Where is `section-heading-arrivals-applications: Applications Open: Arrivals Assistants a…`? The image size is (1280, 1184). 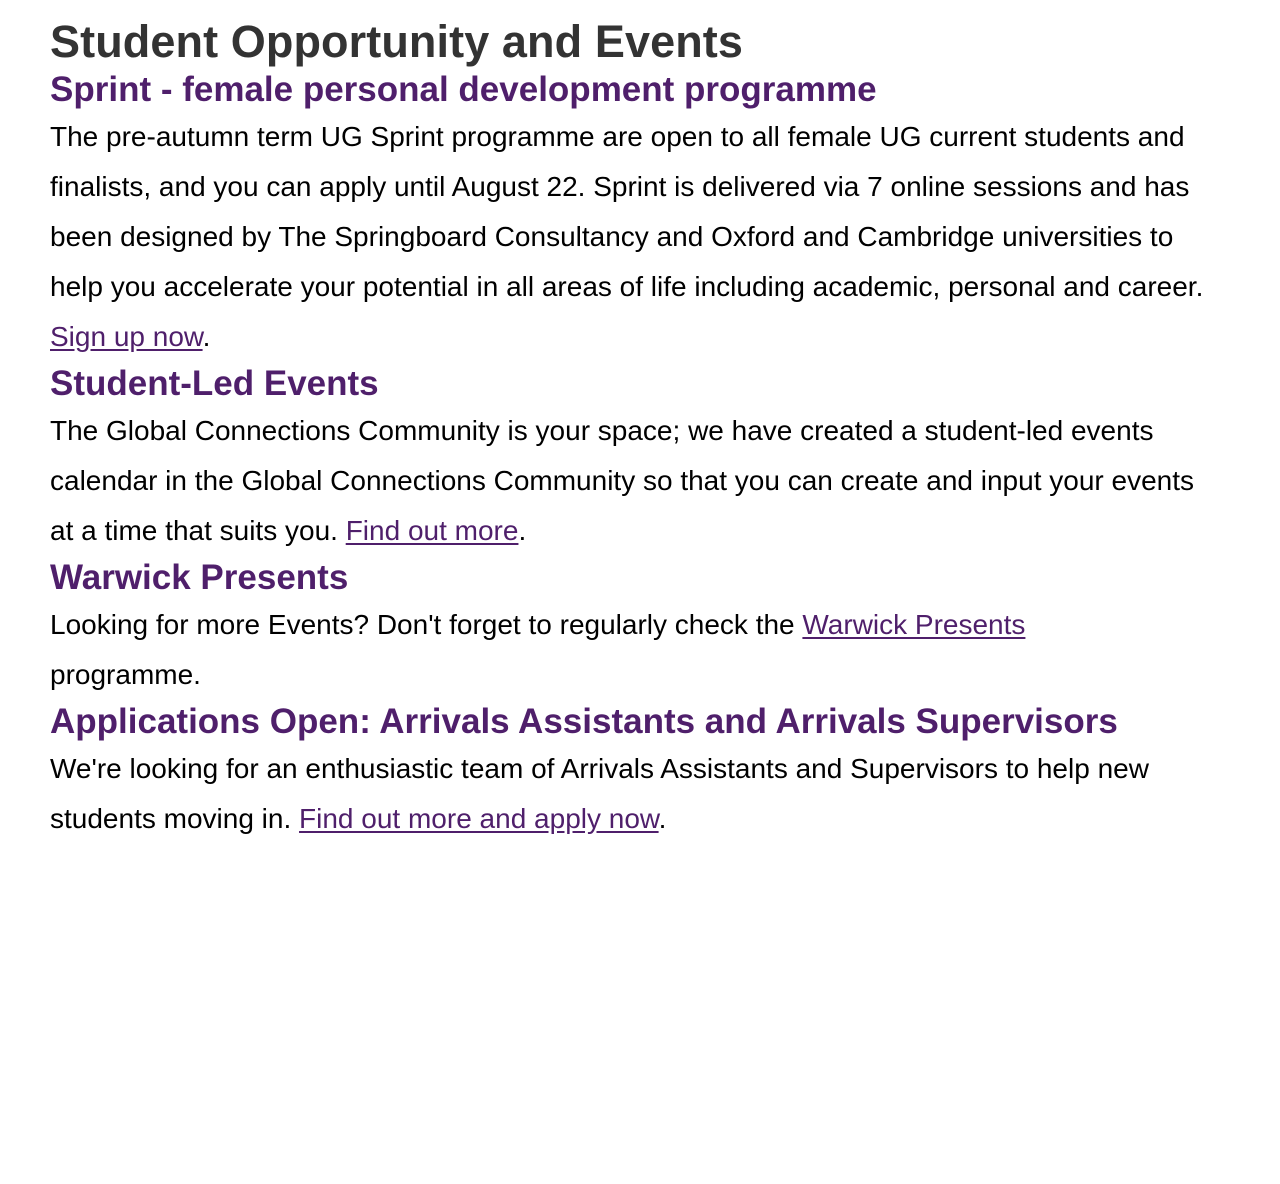
section-heading-arrivals-applications: Applications Open: Arrivals Assistants a… is located at coordinates (584, 721).